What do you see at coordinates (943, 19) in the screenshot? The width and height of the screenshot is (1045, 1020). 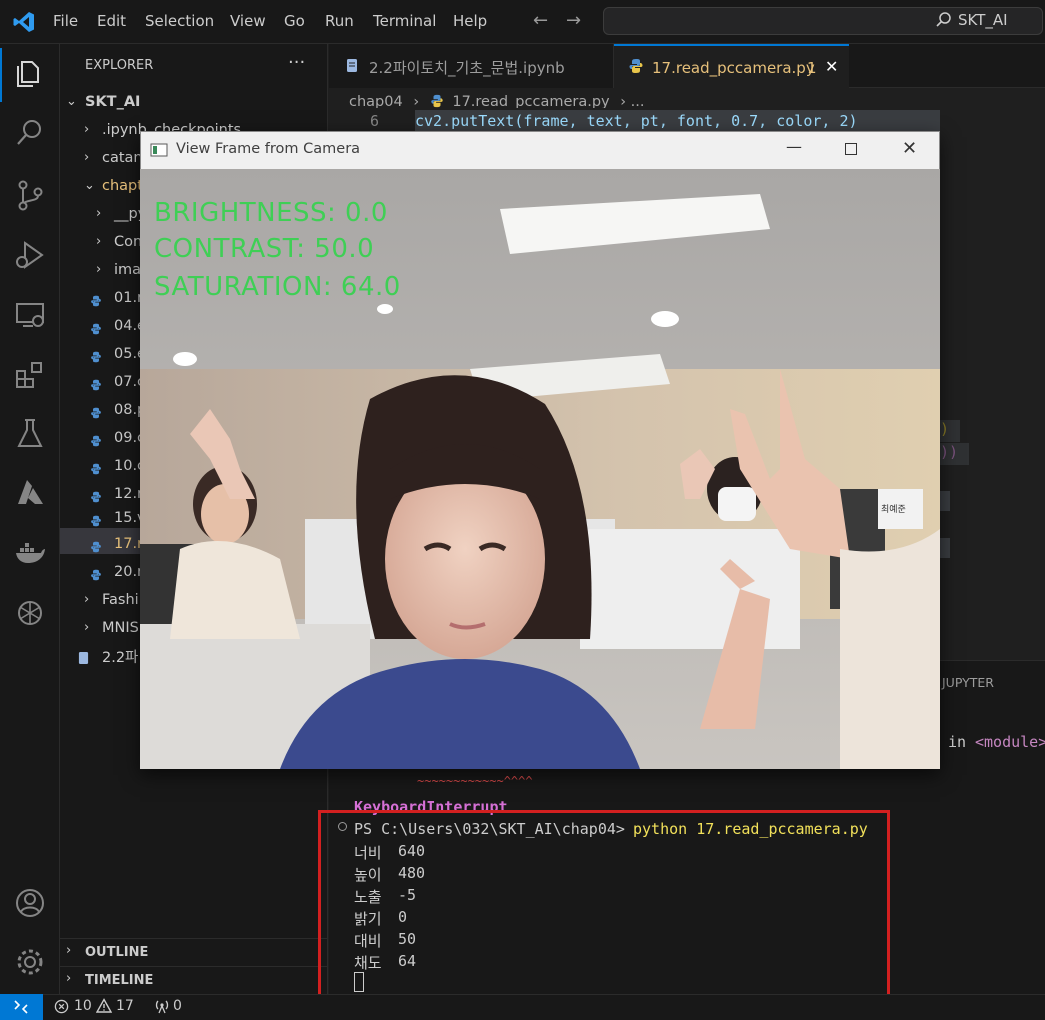 I see `search-icon` at bounding box center [943, 19].